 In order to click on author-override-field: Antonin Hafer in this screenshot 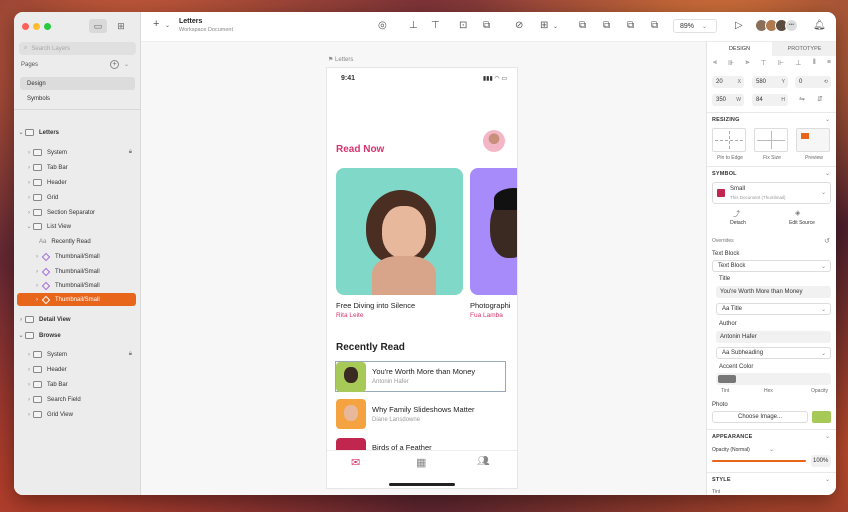, I will do `click(773, 337)`.